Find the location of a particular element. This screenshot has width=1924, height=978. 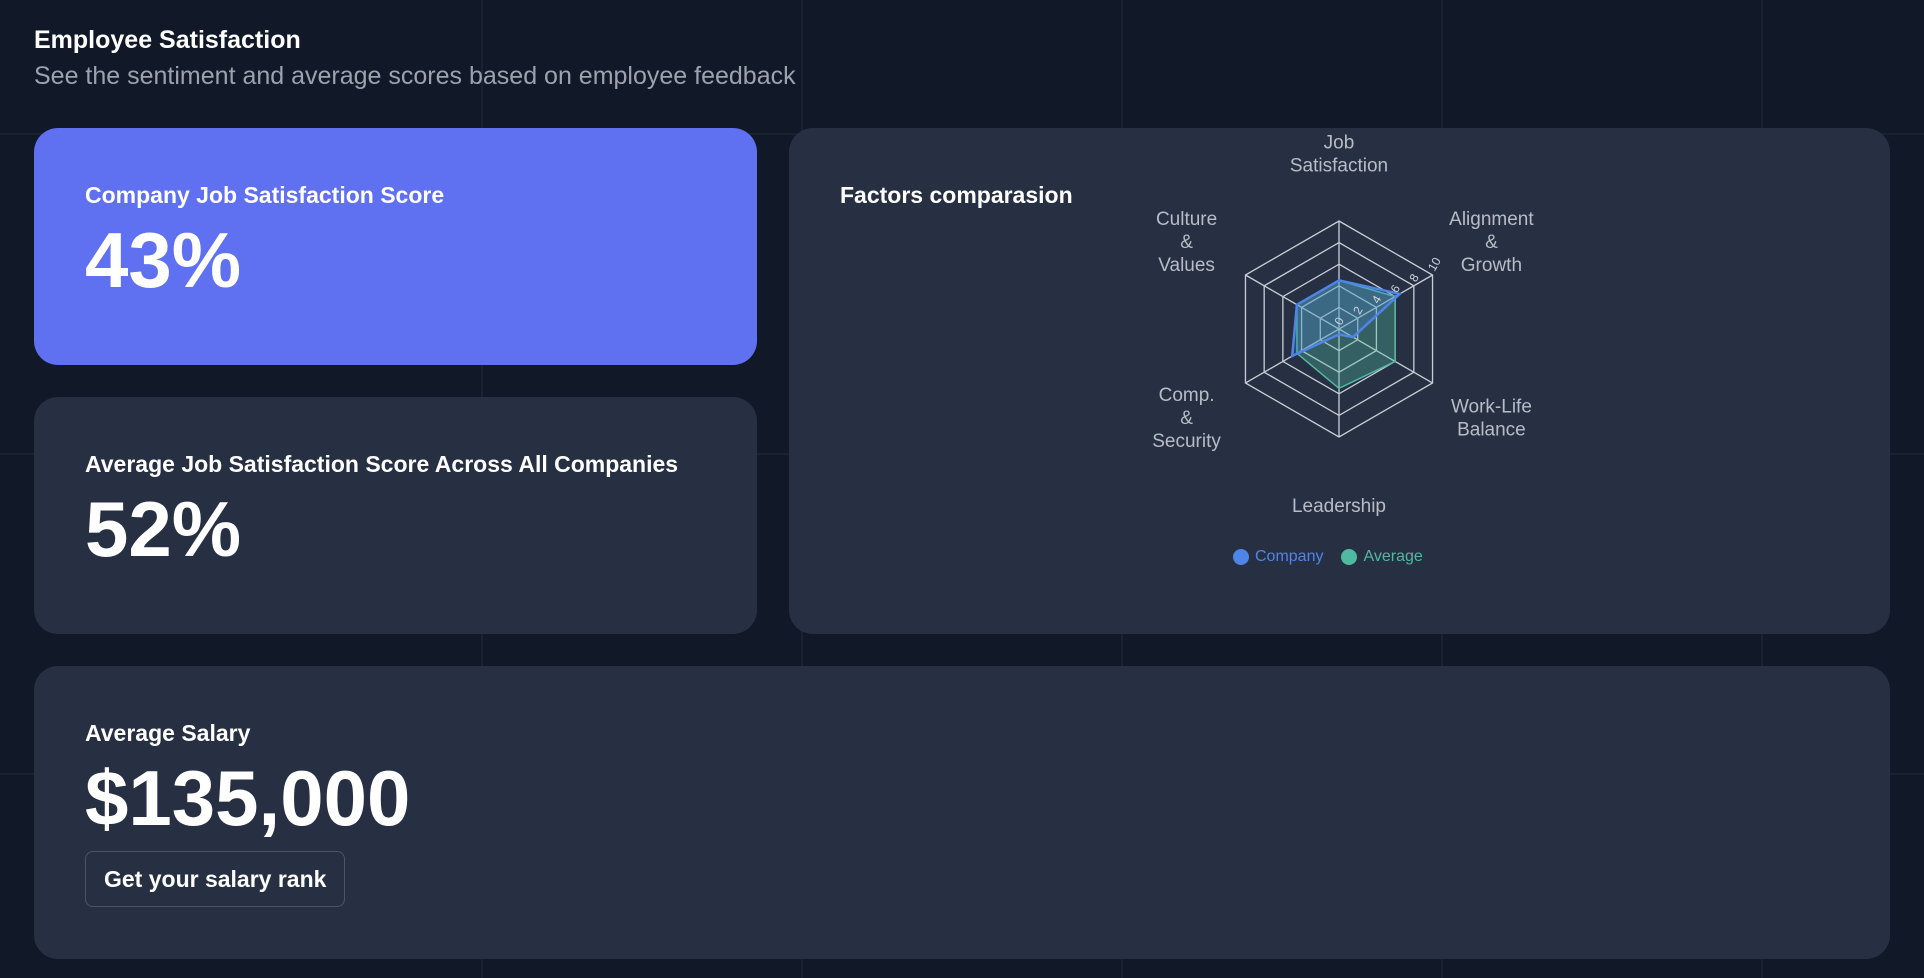

radar-axis-label: Job is located at coordinates (1339, 143).